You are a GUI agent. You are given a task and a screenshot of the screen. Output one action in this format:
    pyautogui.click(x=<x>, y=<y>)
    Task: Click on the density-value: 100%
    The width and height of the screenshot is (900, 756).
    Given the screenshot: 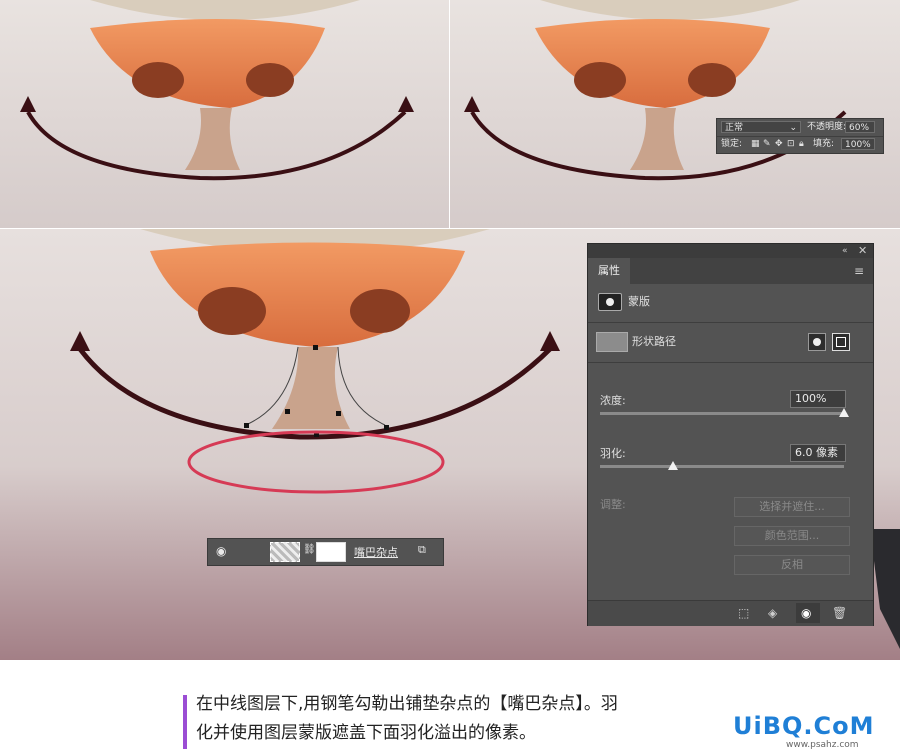 What is the action you would take?
    pyautogui.click(x=811, y=398)
    